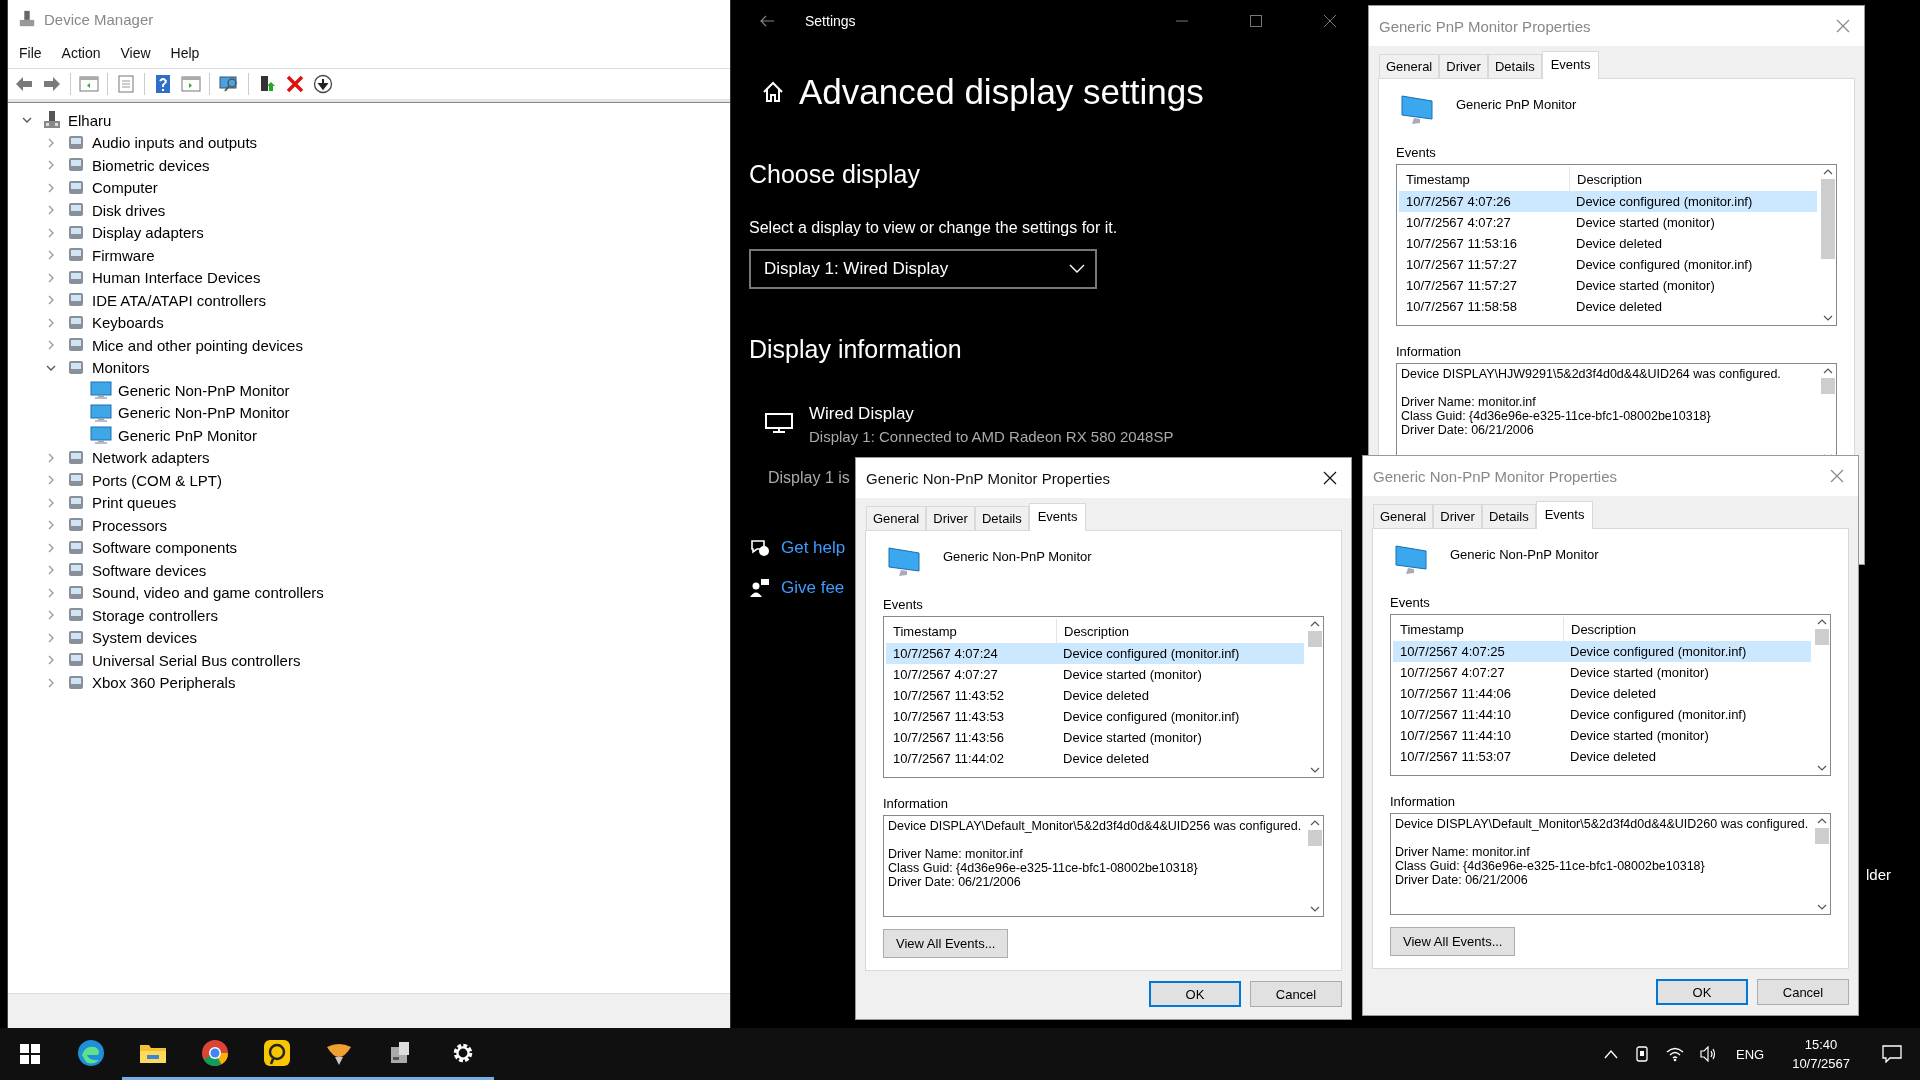  I want to click on event-row: 10/7/2567 11:43:56 Device started (monitor), so click(1095, 737).